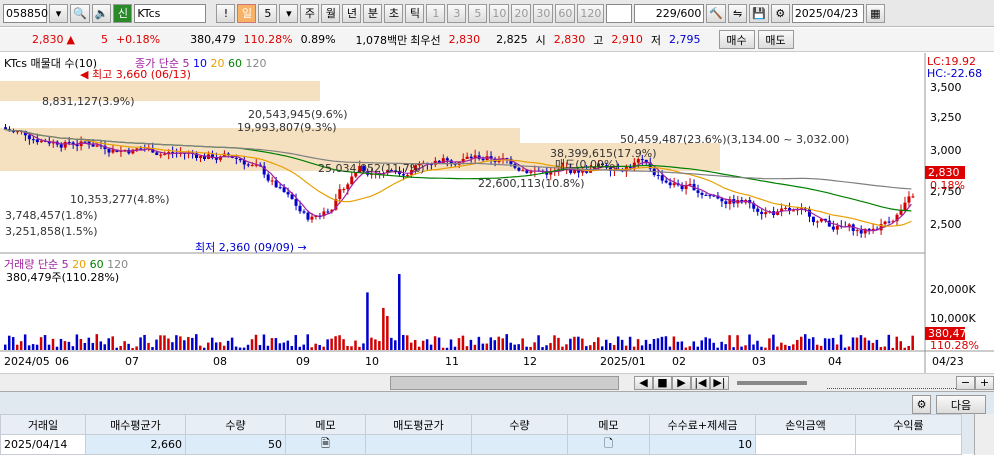  I want to click on drawing-tools, so click(891, 383).